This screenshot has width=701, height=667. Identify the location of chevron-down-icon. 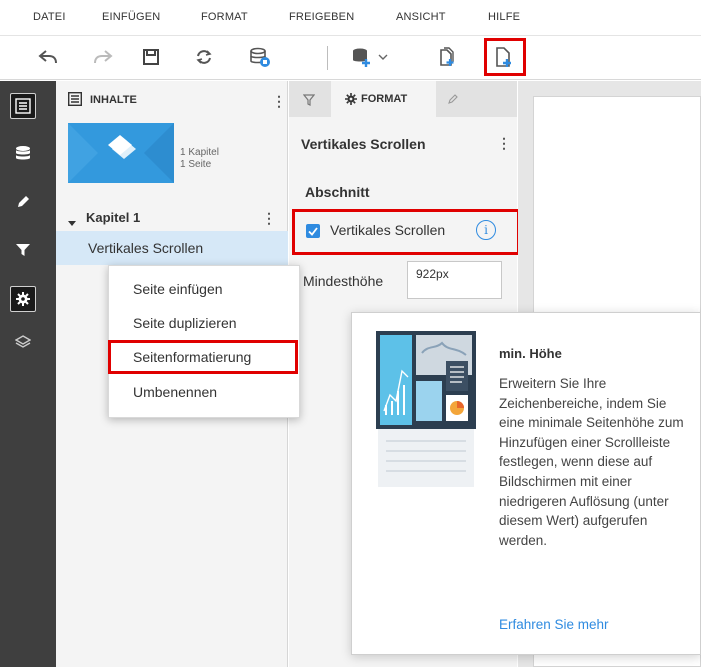
(383, 57).